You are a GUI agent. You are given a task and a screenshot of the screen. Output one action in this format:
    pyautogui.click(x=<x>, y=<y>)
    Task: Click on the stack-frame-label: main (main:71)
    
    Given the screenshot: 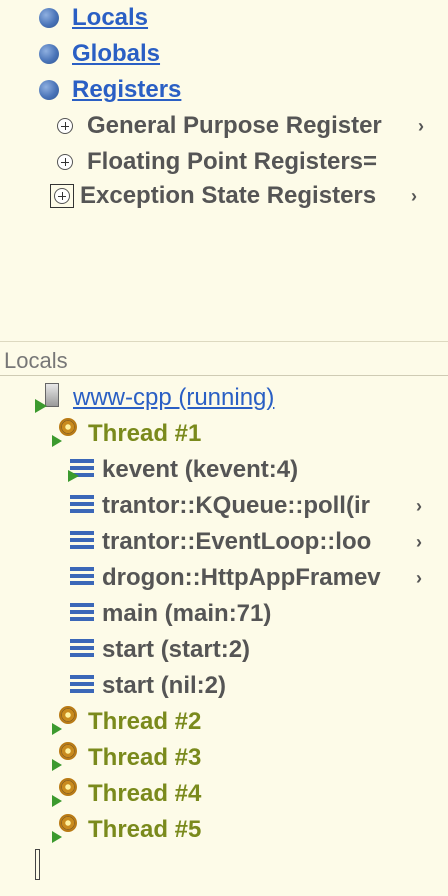 What is the action you would take?
    pyautogui.click(x=187, y=613)
    